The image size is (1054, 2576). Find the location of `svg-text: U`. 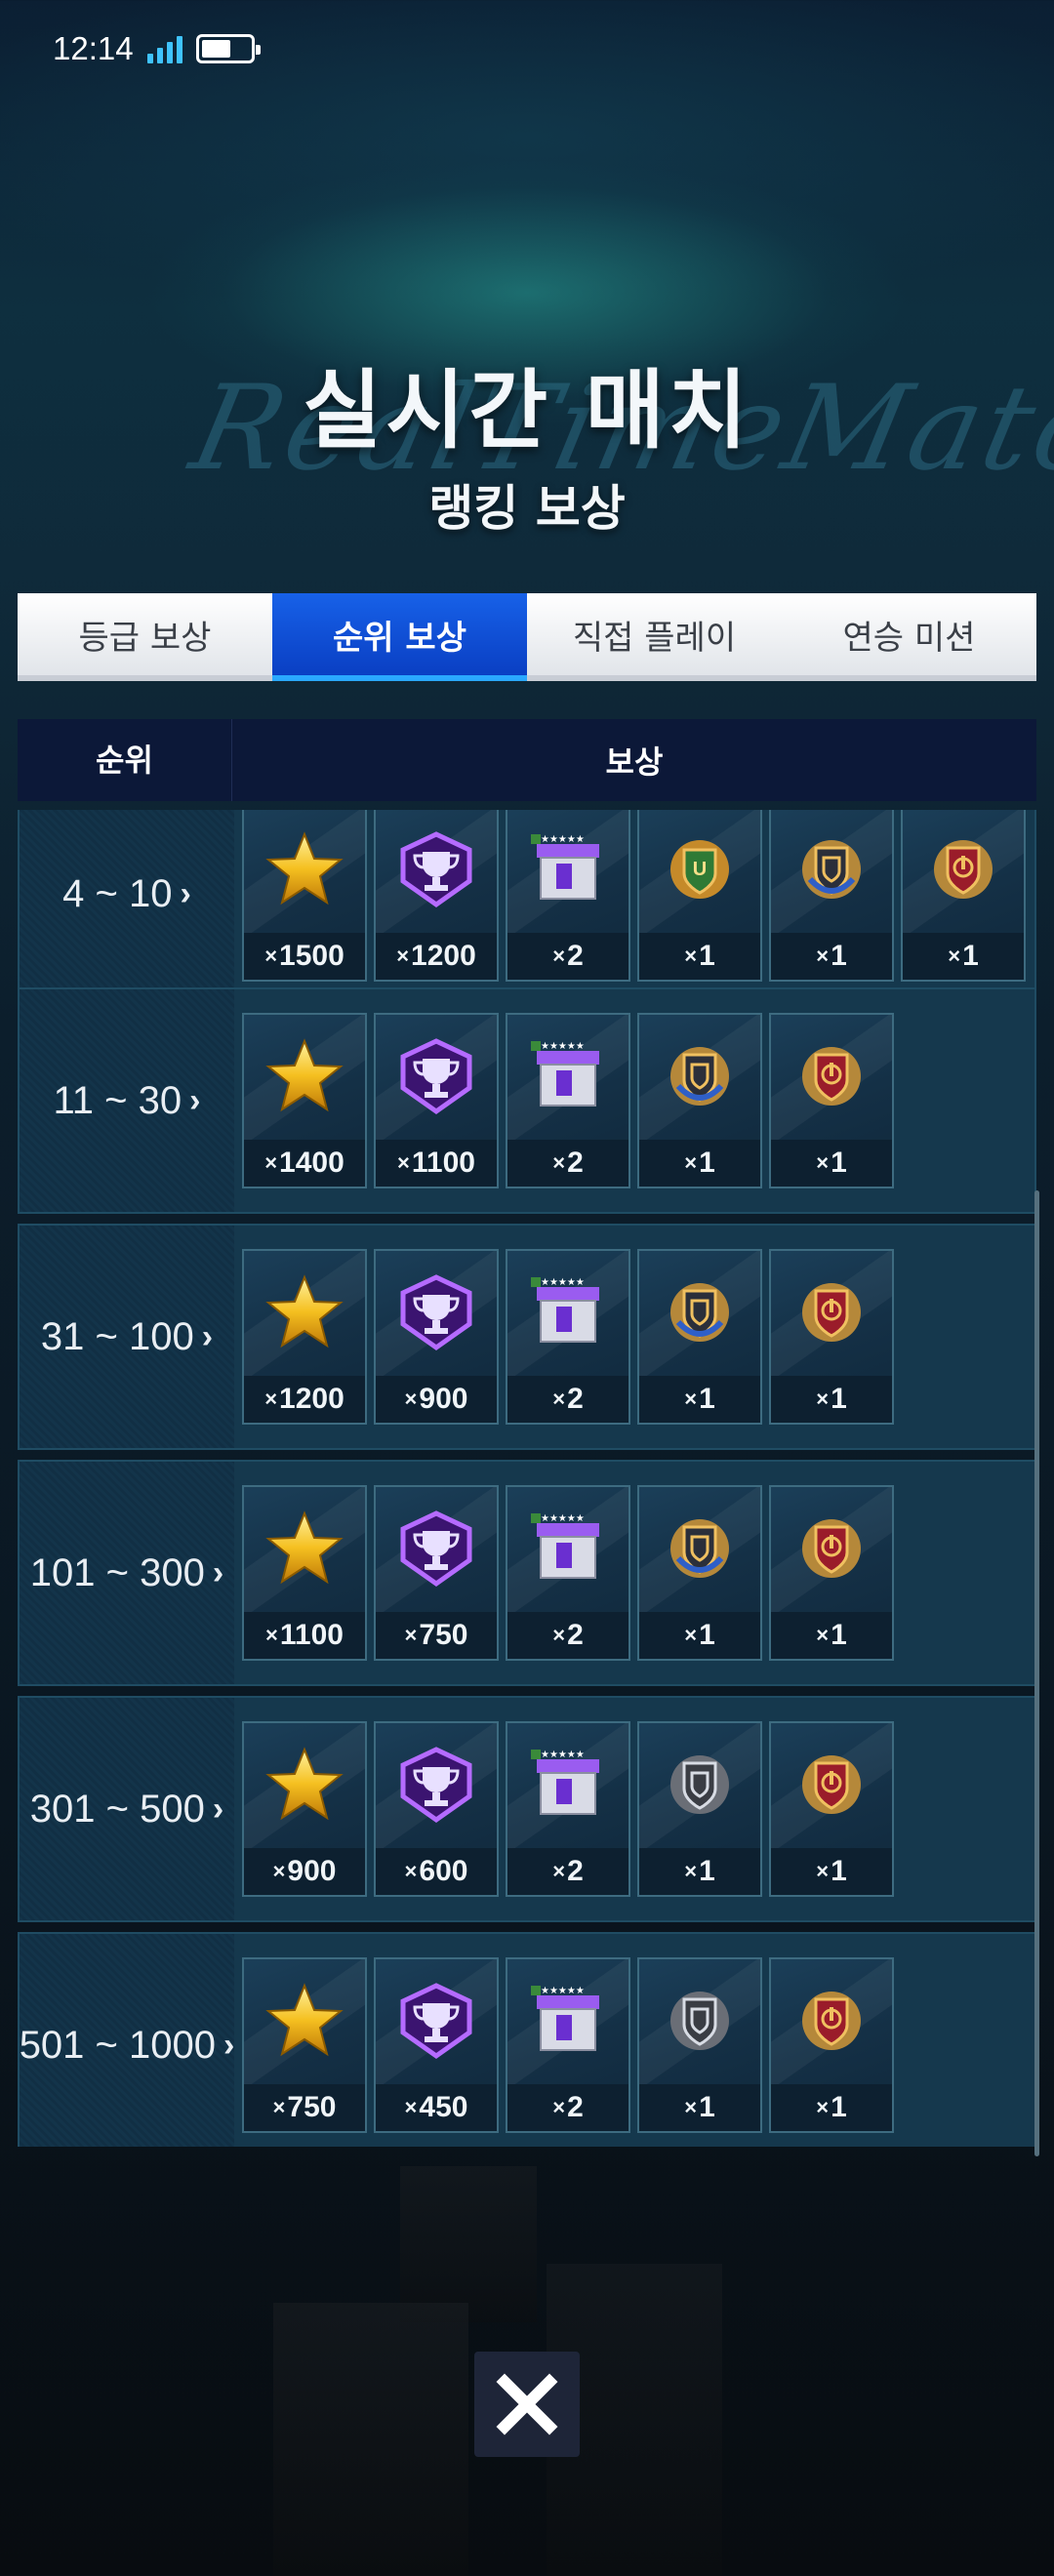

svg-text: U is located at coordinates (700, 869).